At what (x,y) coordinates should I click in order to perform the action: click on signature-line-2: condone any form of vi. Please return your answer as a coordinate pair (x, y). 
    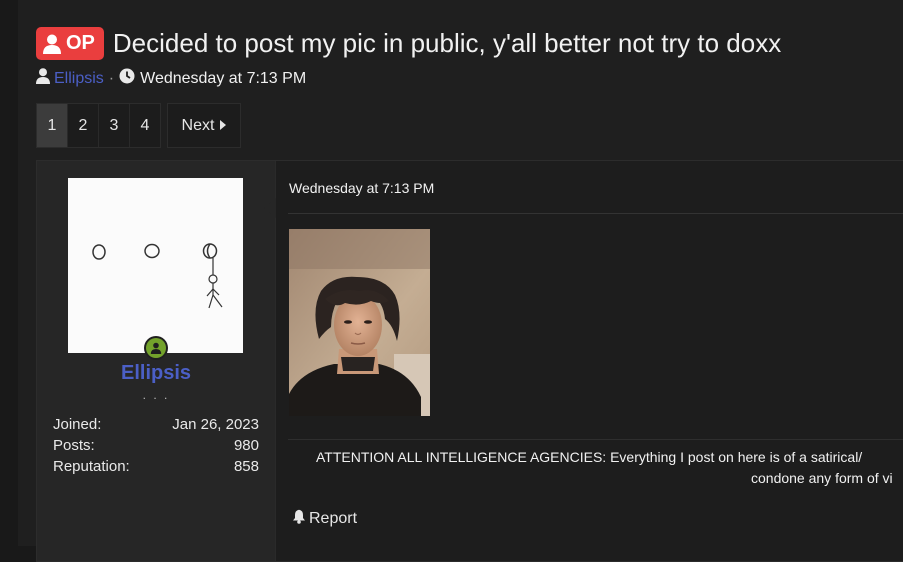
    Looking at the image, I should click on (822, 478).